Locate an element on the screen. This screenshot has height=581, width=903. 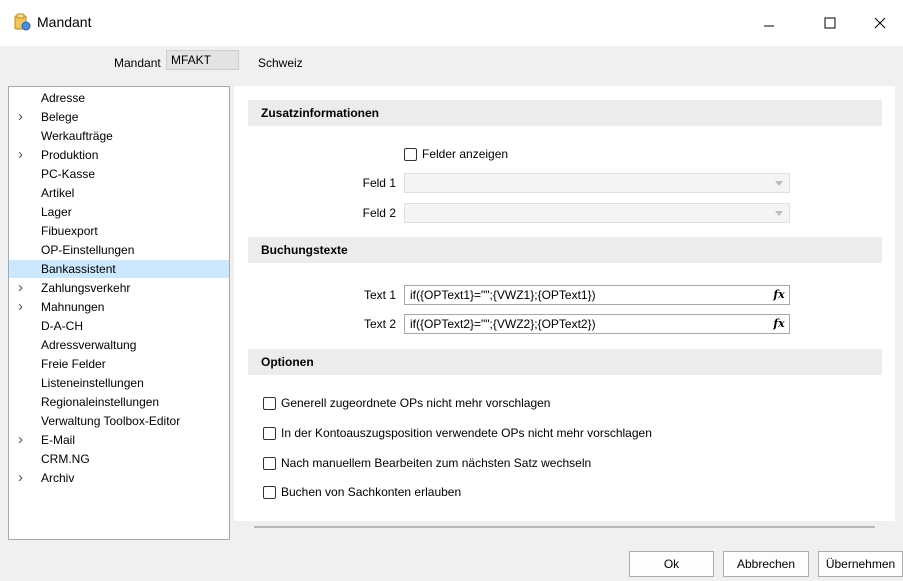
text2-value: if({OPText2}="";{VWZ2};{OPText2}) is located at coordinates (503, 324).